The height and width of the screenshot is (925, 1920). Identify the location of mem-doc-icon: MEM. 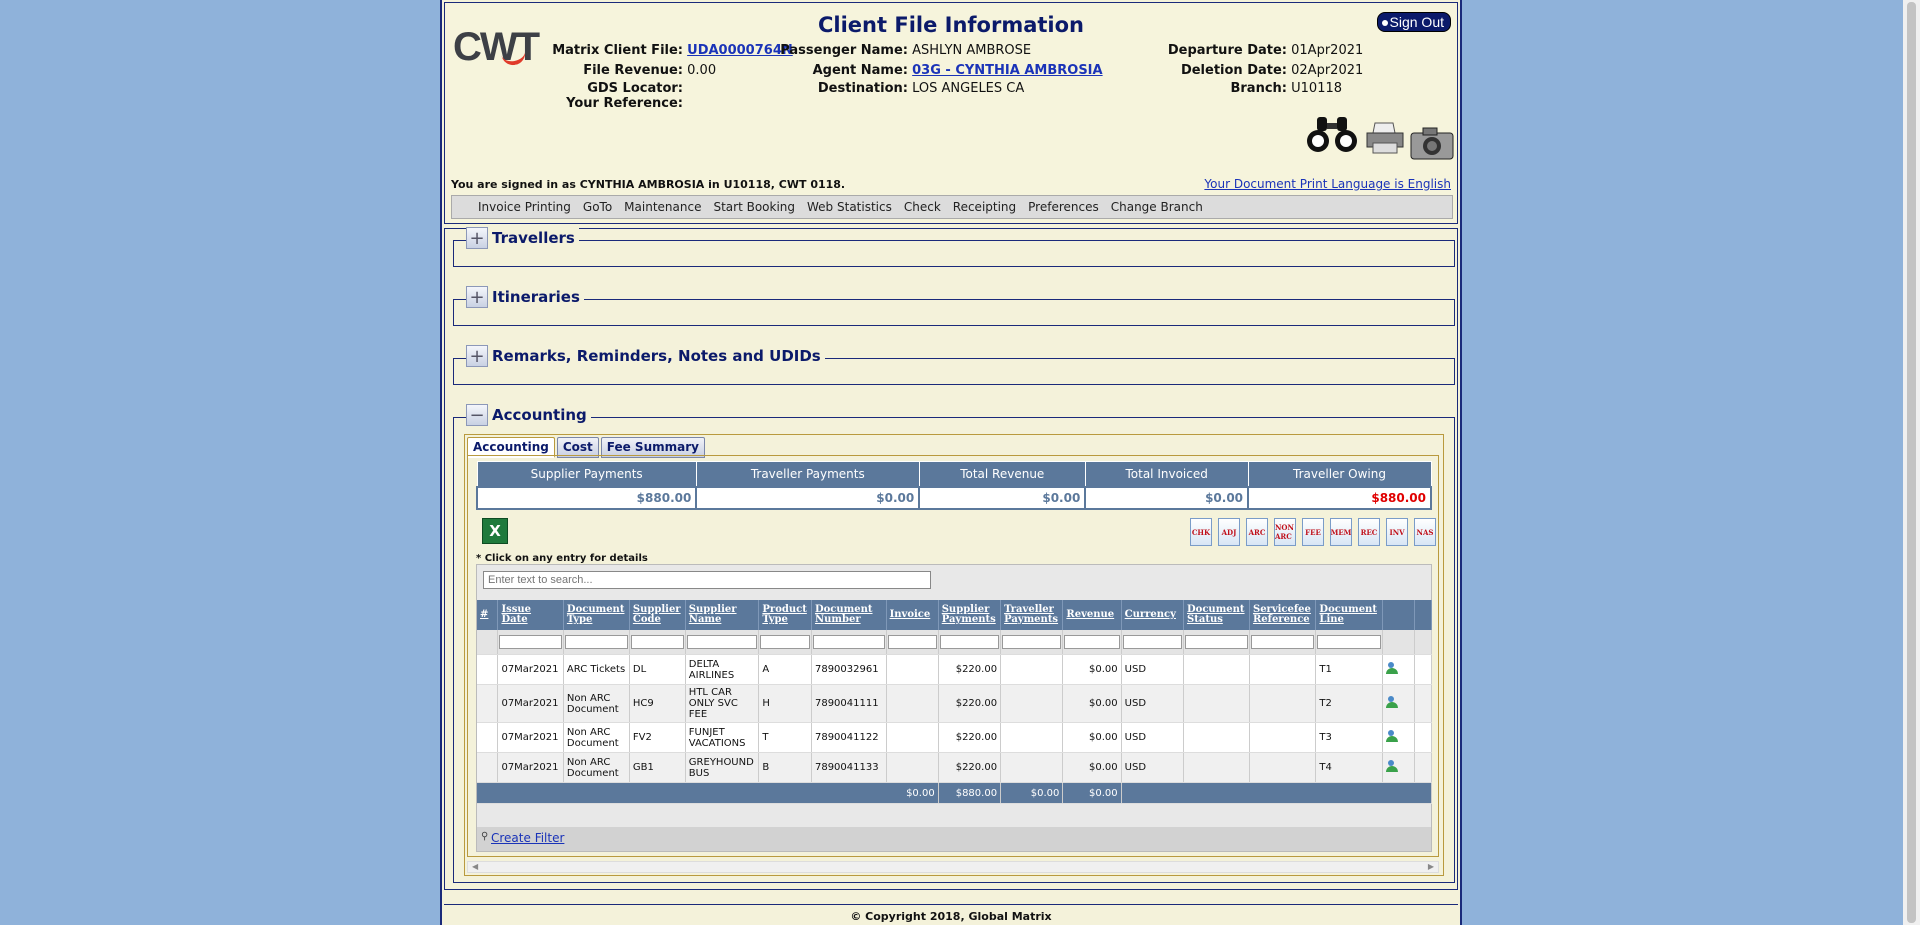
(1341, 532).